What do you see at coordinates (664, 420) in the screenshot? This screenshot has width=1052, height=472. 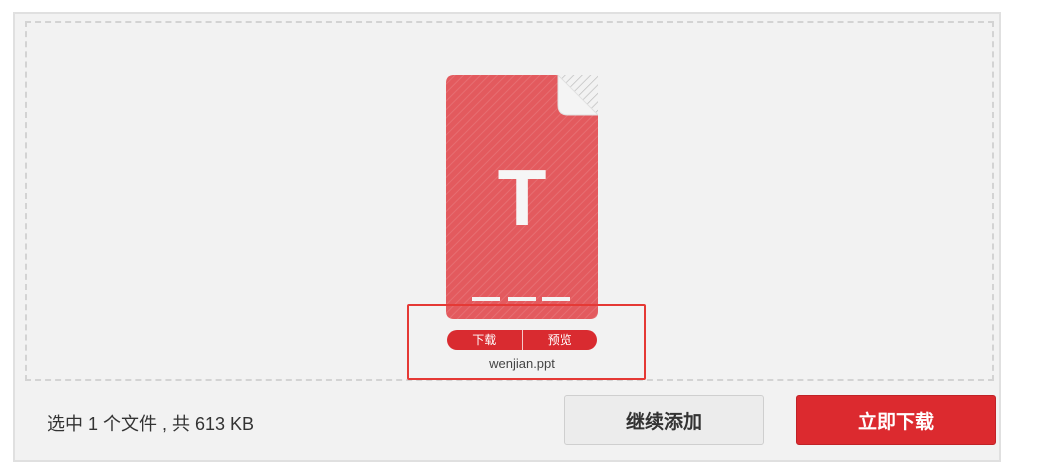 I see `continue-adding-button: 继续添加` at bounding box center [664, 420].